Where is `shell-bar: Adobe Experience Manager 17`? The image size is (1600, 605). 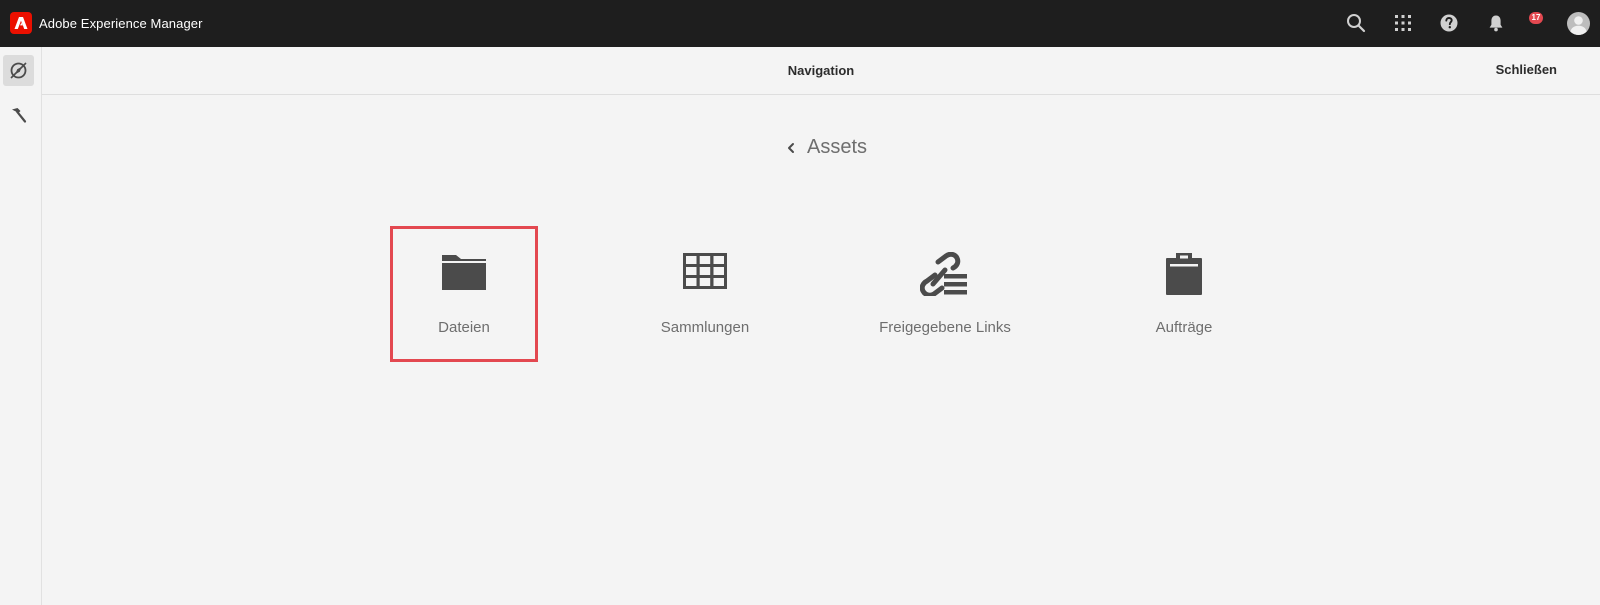
shell-bar: Adobe Experience Manager 17 is located at coordinates (800, 23).